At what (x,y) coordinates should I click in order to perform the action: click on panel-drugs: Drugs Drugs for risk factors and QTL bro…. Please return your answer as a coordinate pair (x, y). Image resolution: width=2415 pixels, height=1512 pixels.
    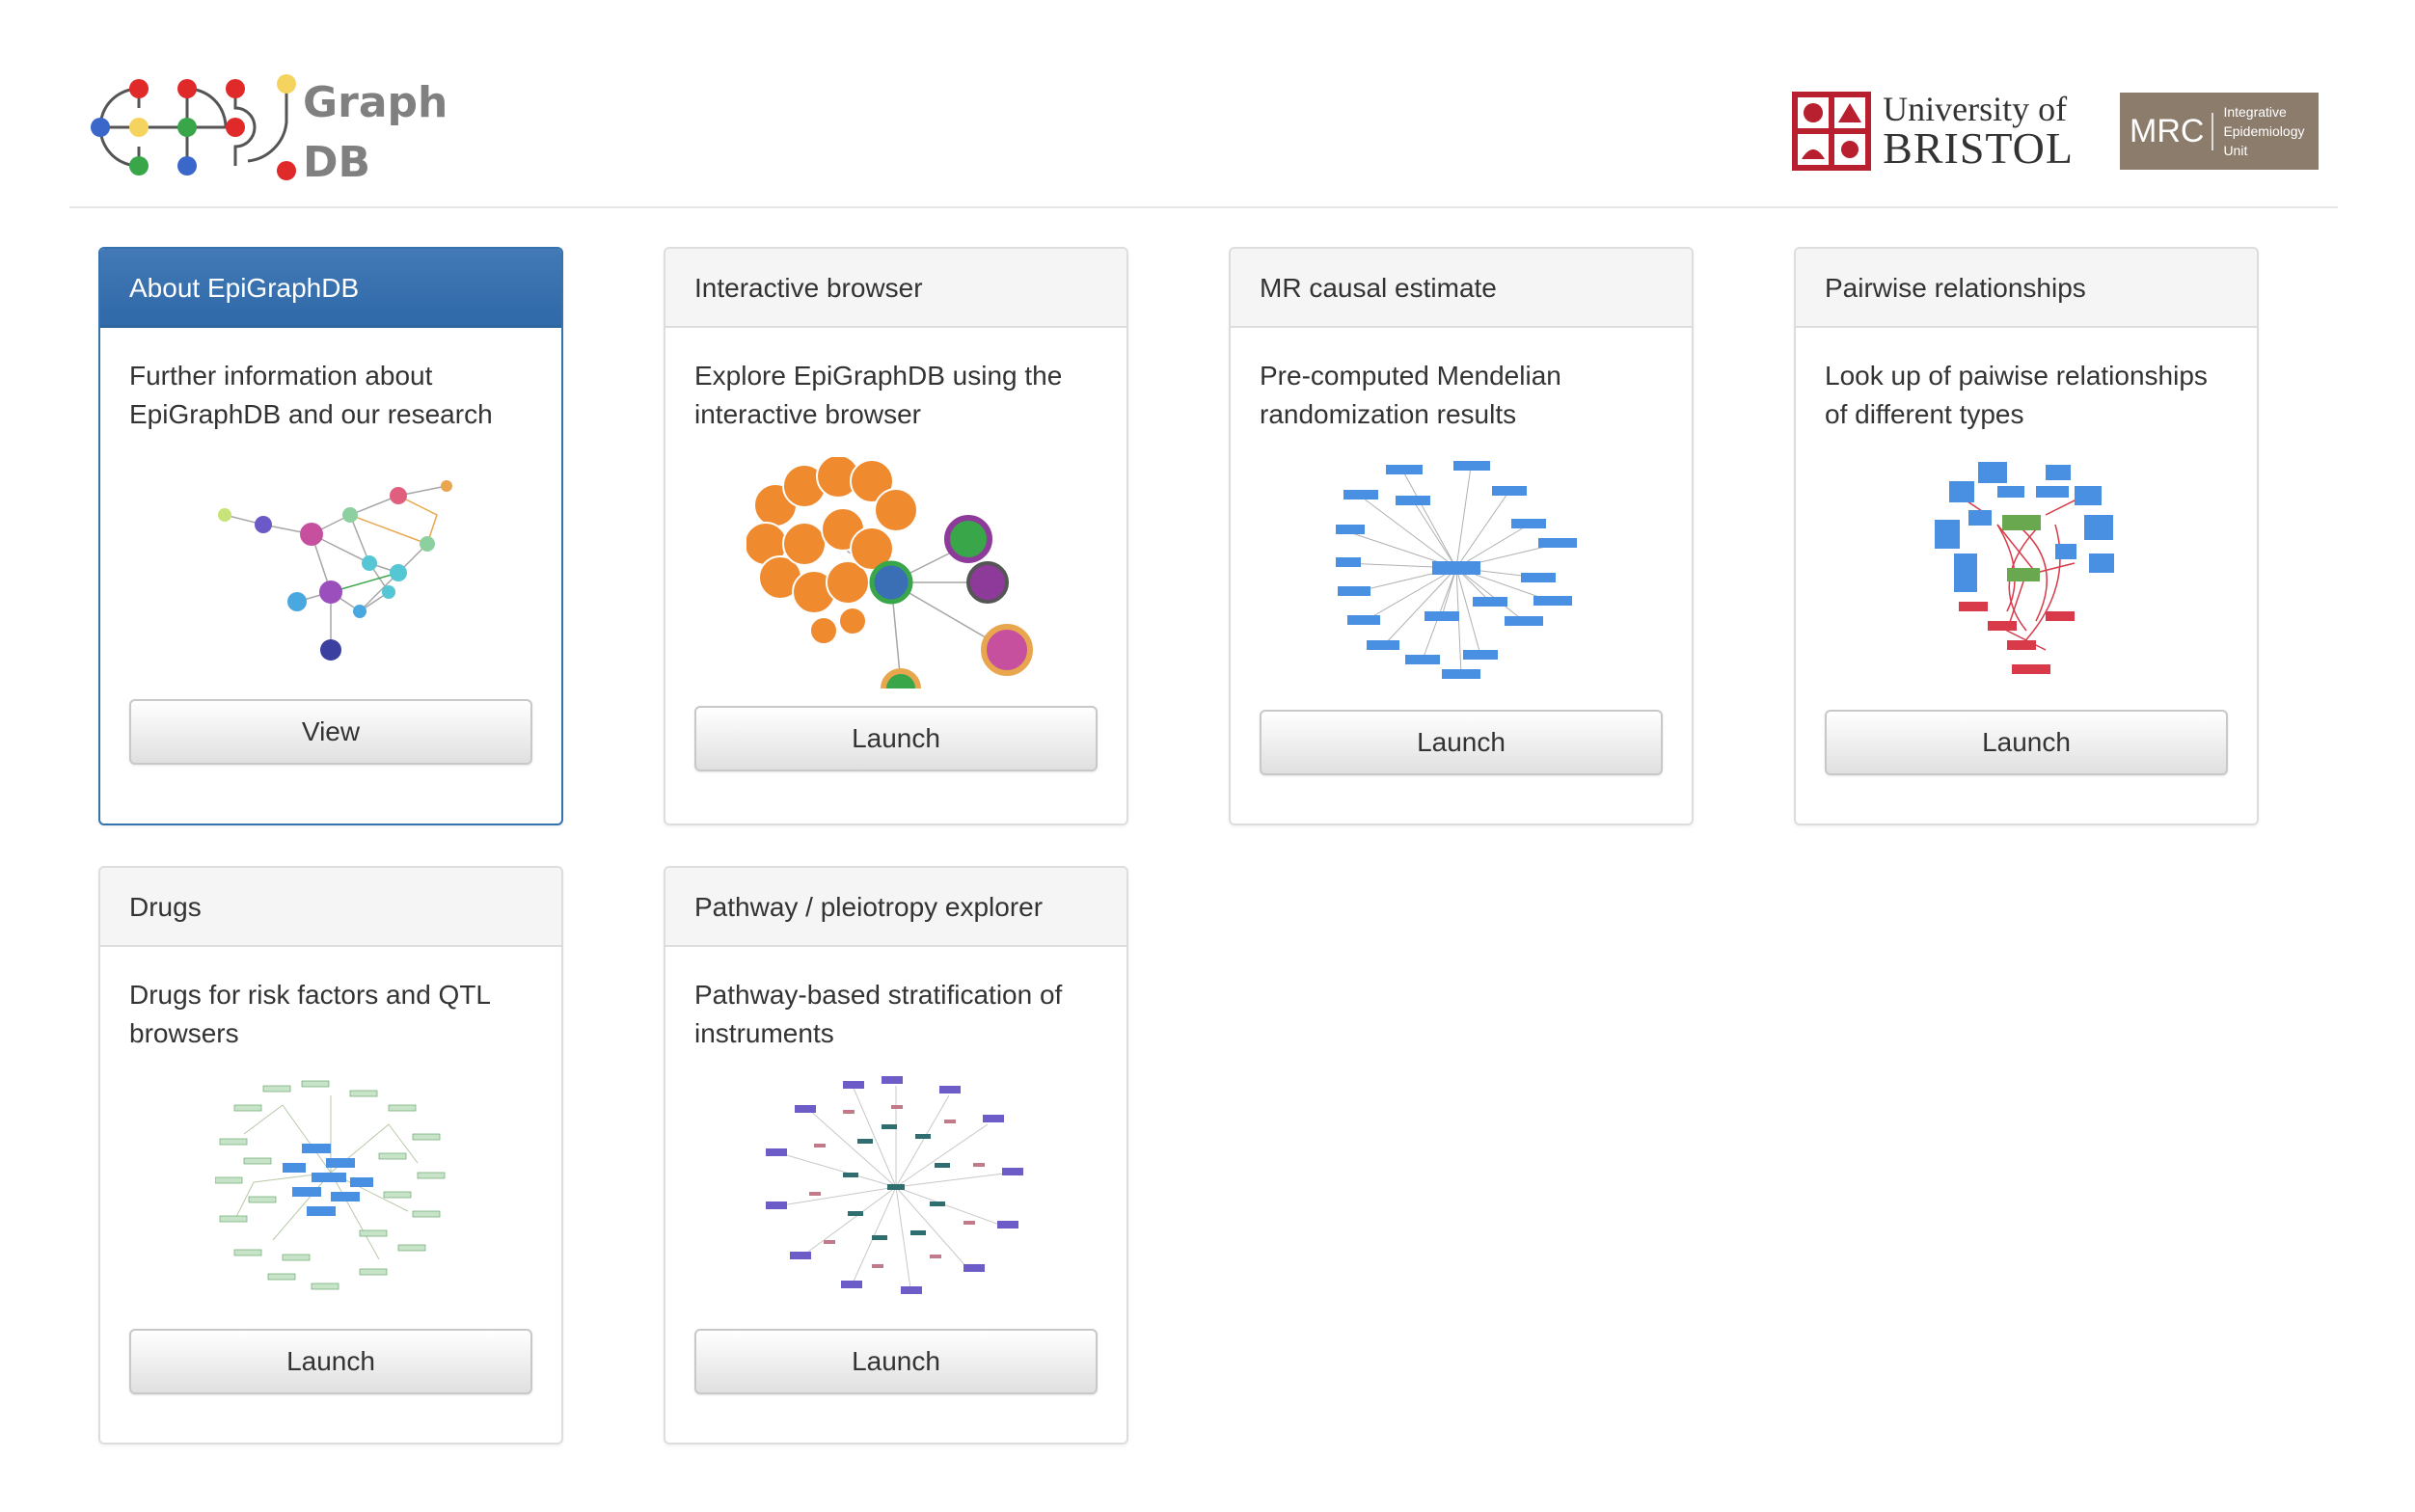
    Looking at the image, I should click on (331, 1155).